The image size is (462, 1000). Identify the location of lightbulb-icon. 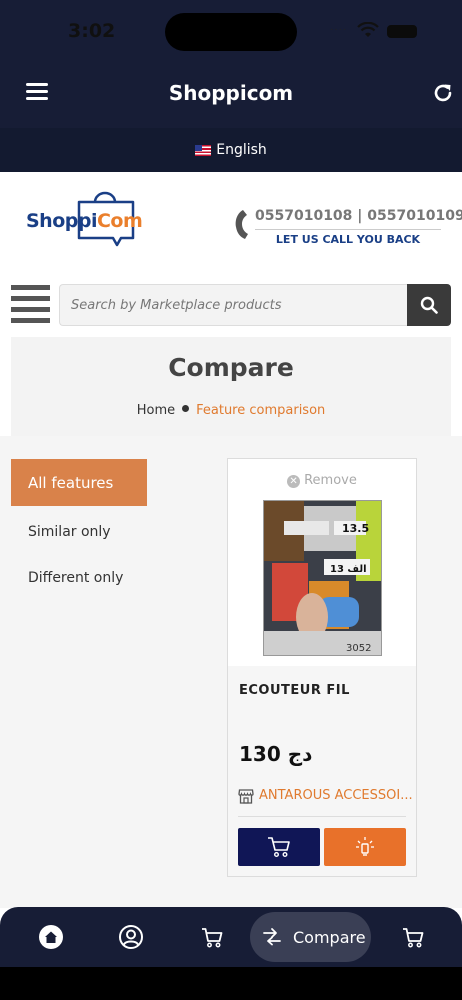
(365, 846).